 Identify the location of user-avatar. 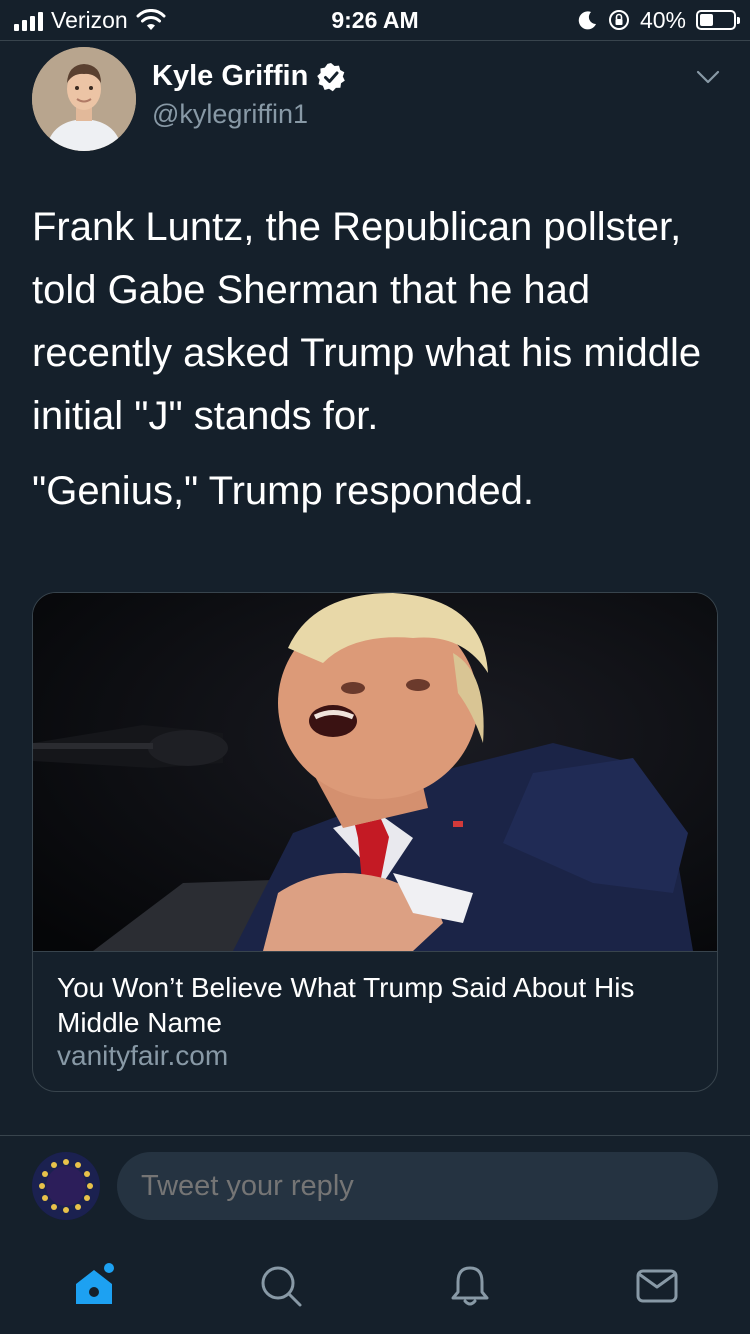
(66, 1186).